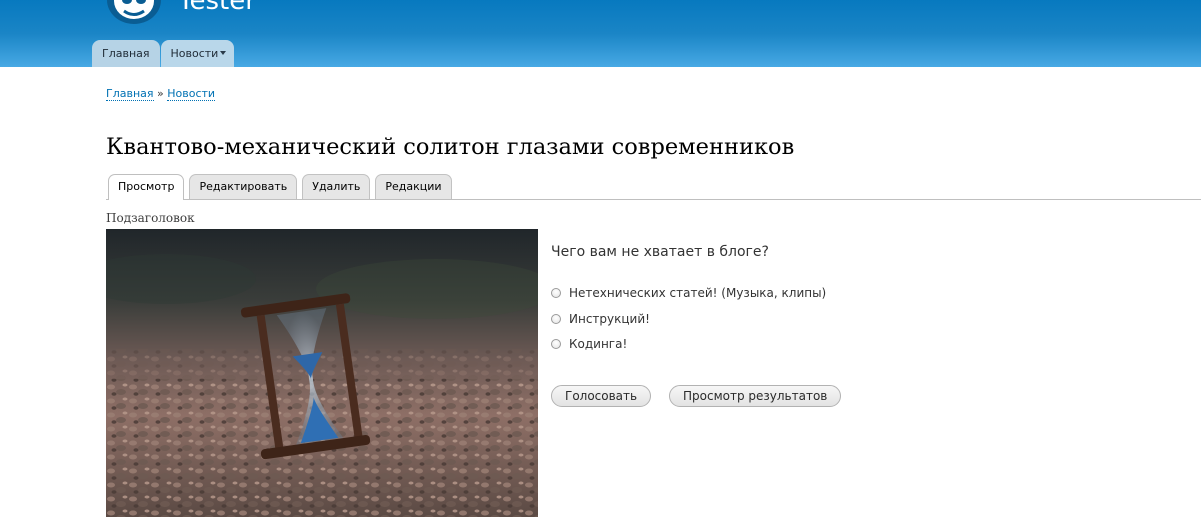 This screenshot has width=1201, height=529. I want to click on poll-choice-label: Кодинга!, so click(598, 344).